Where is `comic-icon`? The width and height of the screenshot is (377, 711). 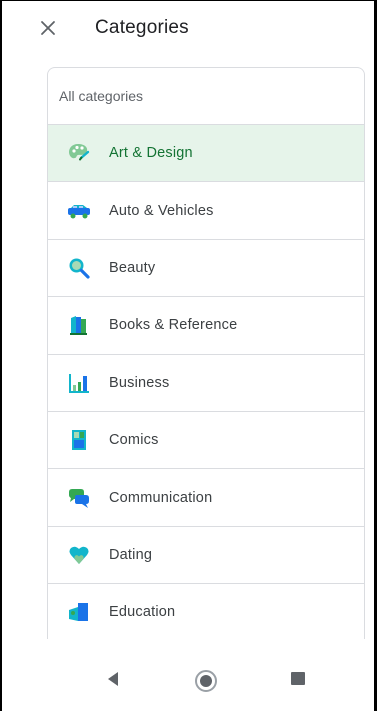
comic-icon is located at coordinates (79, 440).